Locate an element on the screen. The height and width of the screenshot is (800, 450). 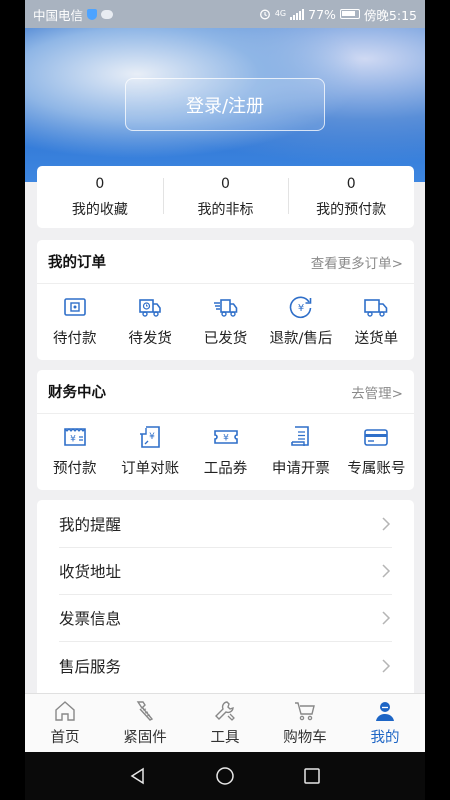
tab-tools: 工具 is located at coordinates (225, 723).